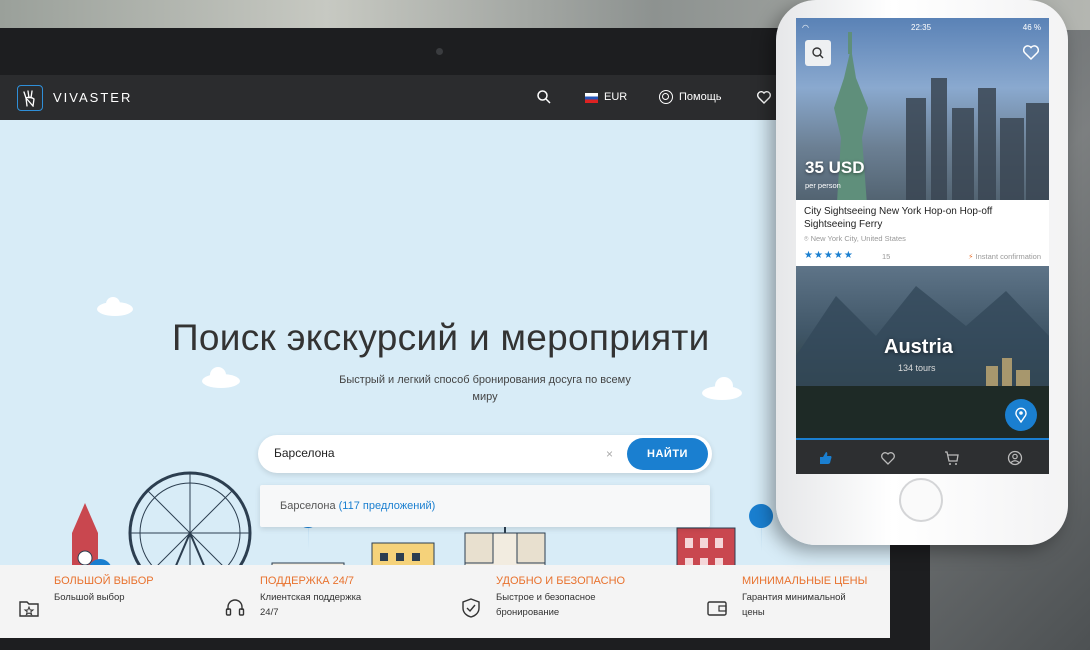  I want to click on search-button: НАЙТИ, so click(667, 454).